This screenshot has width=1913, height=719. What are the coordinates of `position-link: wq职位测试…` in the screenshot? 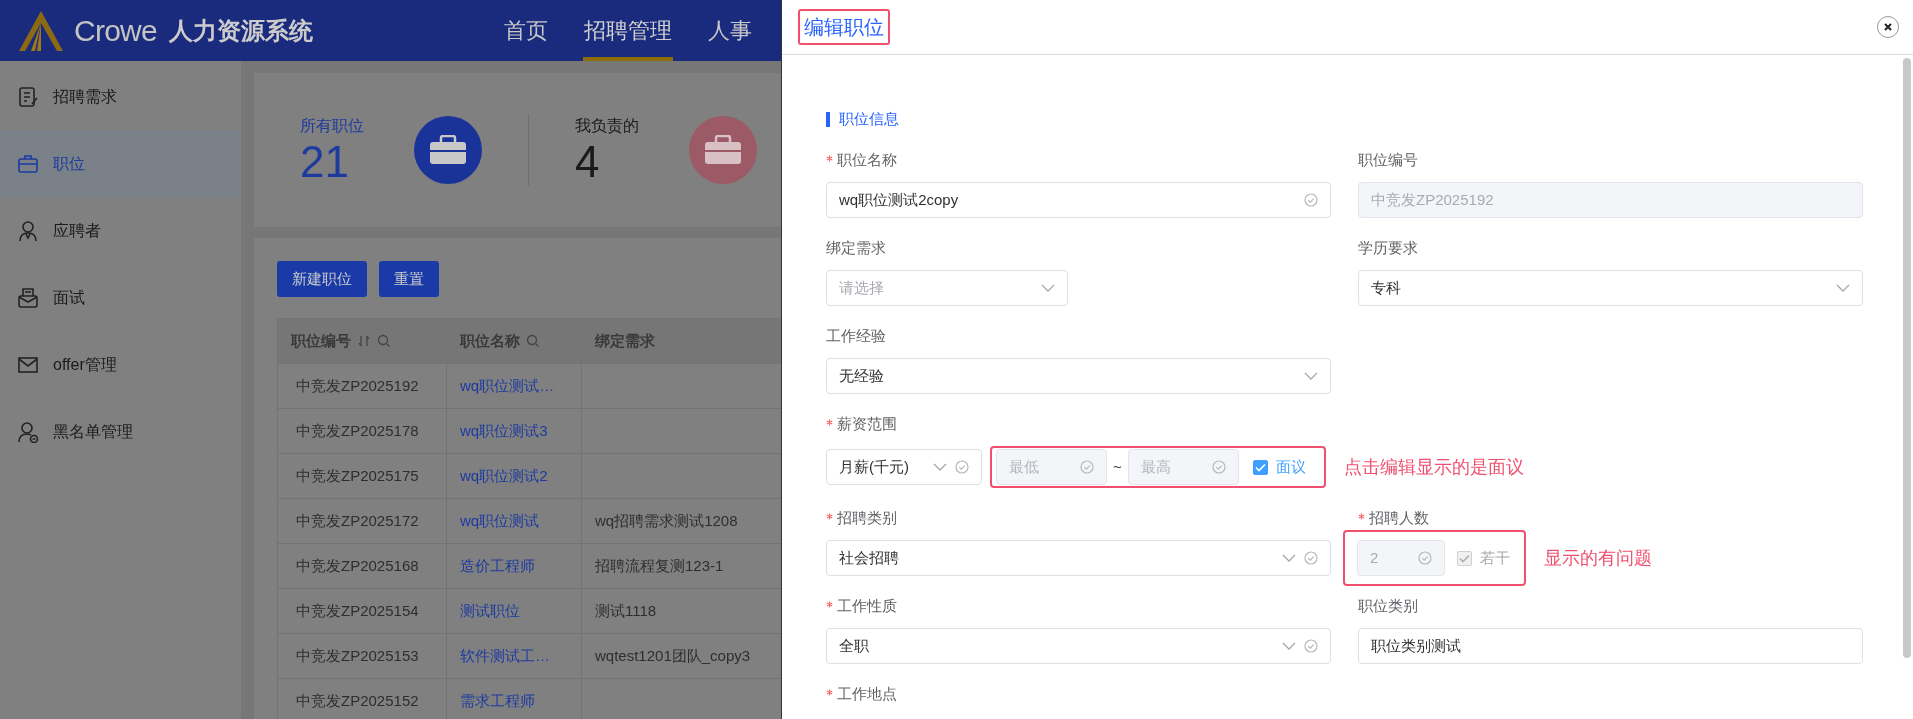 It's located at (507, 386).